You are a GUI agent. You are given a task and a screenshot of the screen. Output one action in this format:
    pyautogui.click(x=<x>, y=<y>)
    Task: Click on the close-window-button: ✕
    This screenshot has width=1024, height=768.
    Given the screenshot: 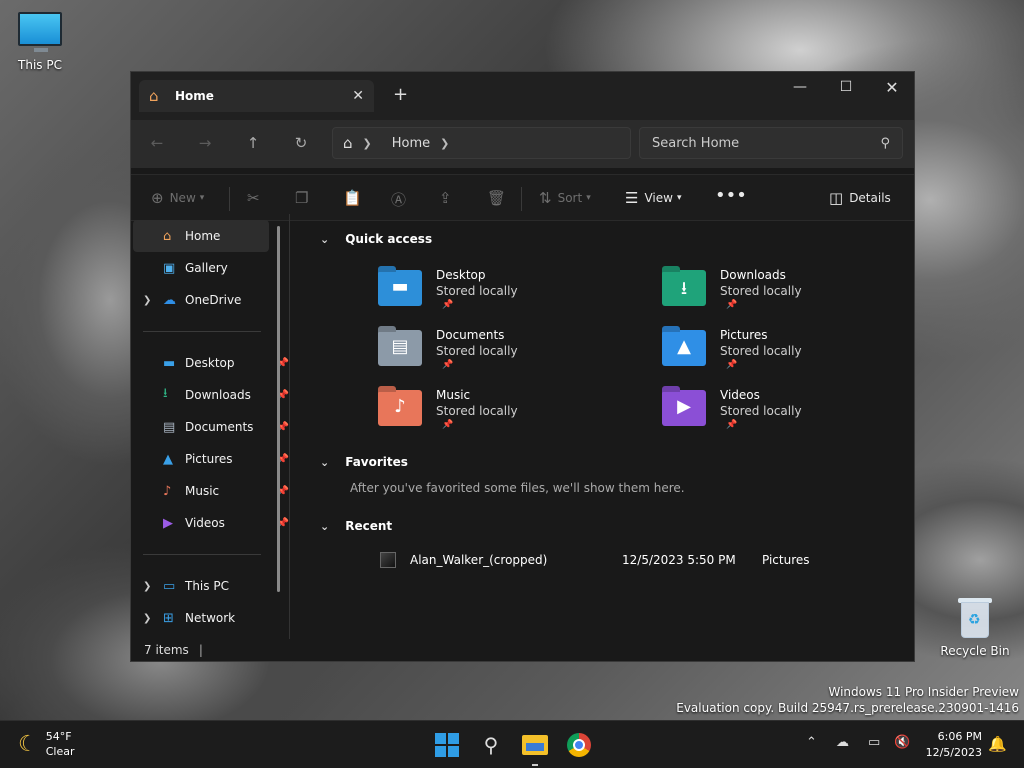 What is the action you would take?
    pyautogui.click(x=892, y=87)
    